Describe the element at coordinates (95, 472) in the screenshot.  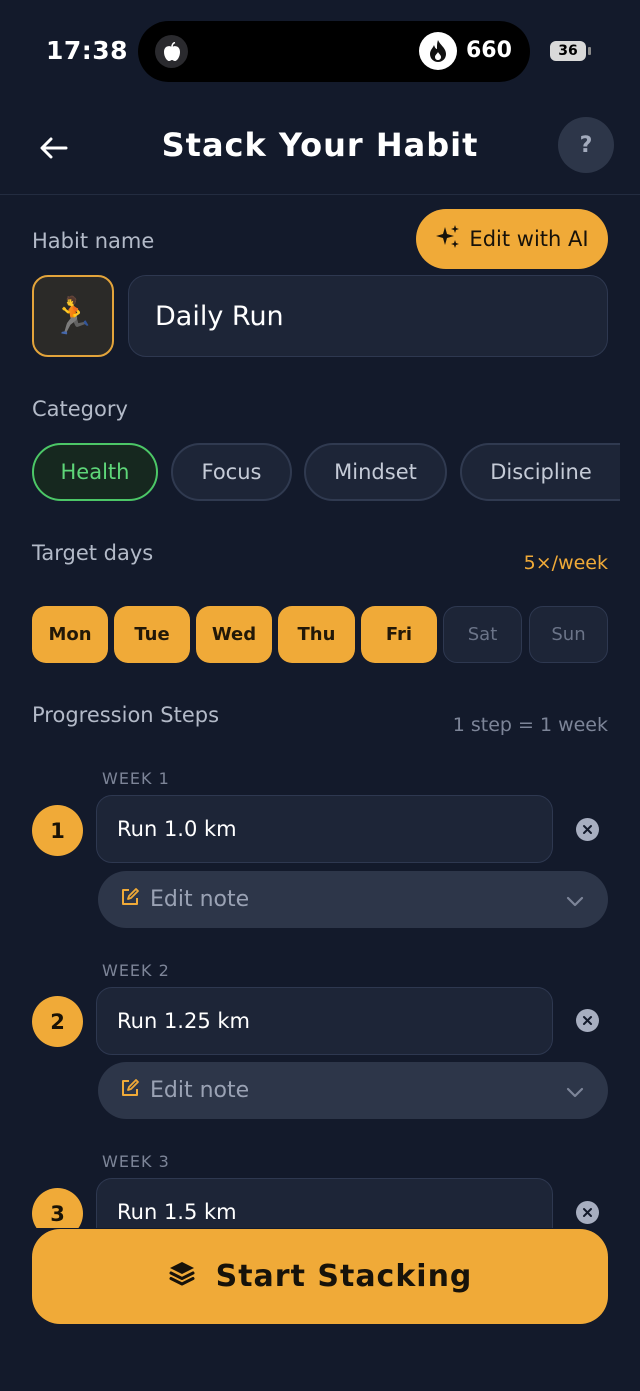
I see `category-chip-health: Health` at that location.